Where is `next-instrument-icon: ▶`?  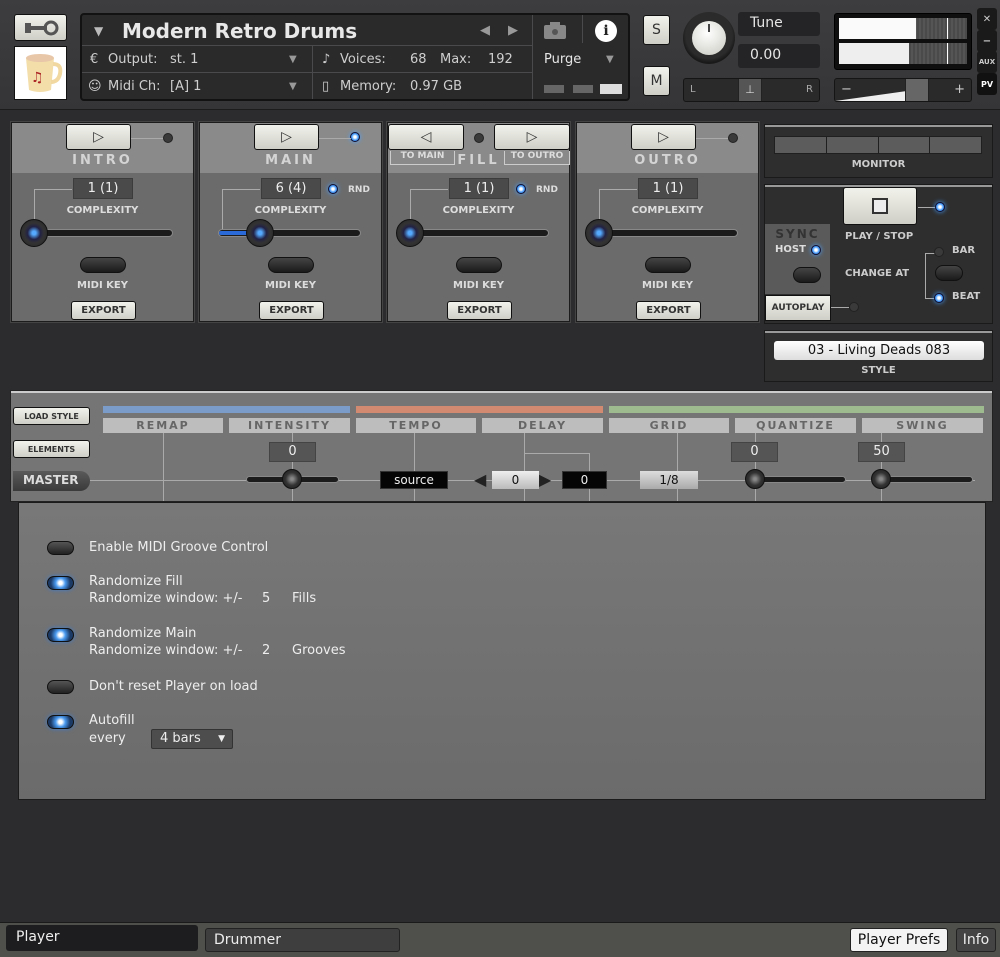
next-instrument-icon: ▶ is located at coordinates (513, 30).